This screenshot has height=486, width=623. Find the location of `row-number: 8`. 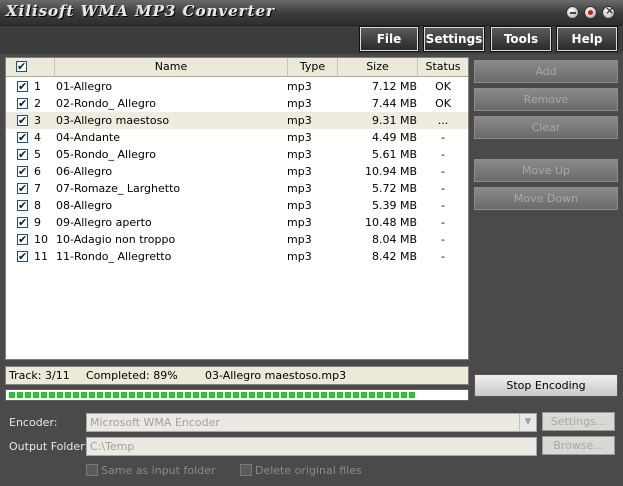

row-number: 8 is located at coordinates (37, 205).